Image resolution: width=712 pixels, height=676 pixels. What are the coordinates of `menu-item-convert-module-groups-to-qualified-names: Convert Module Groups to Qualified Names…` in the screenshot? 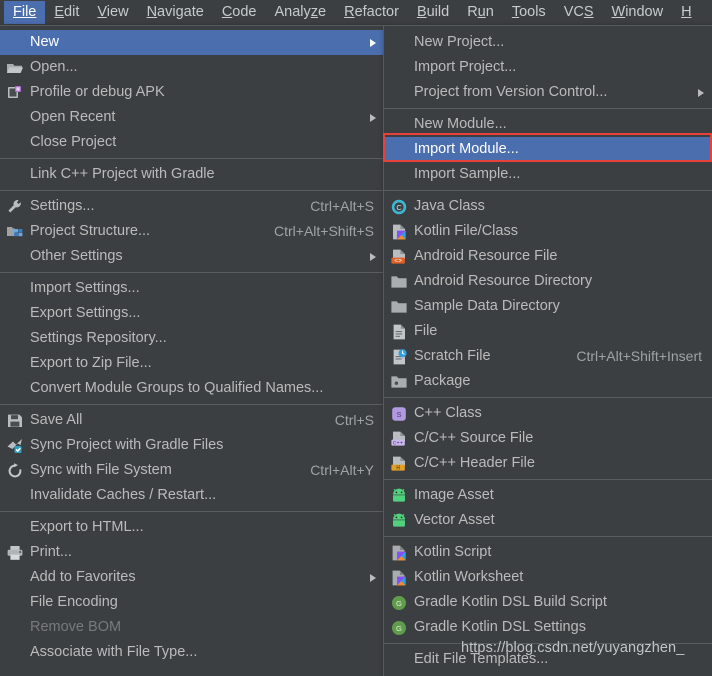 It's located at (192, 388).